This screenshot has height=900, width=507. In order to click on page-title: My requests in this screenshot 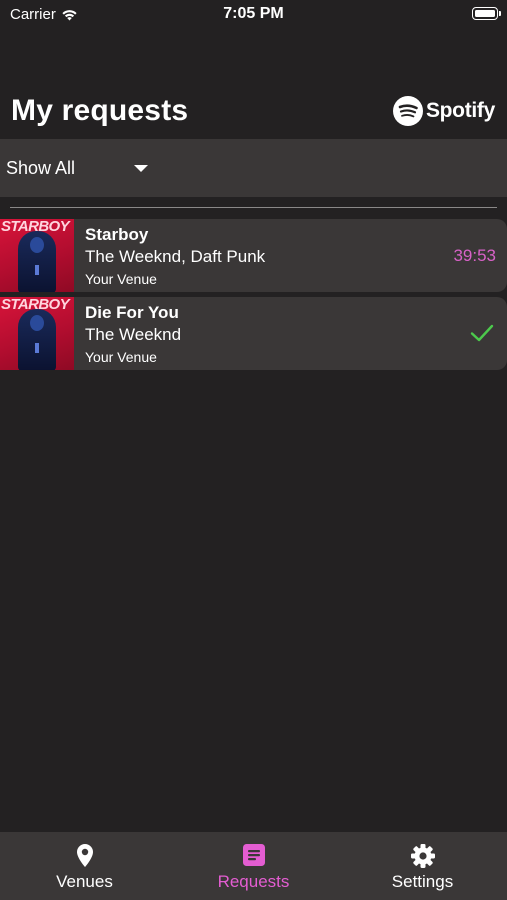, I will do `click(100, 110)`.